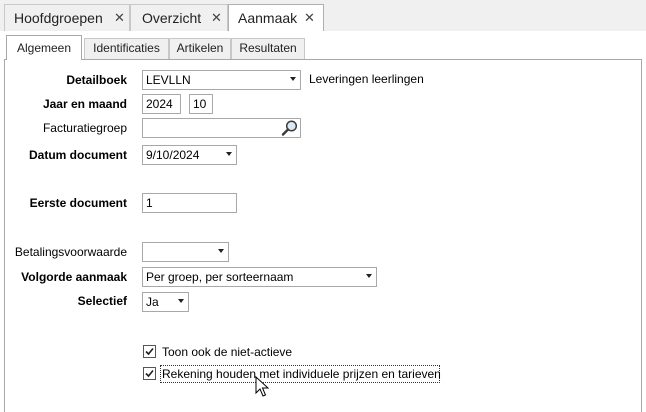  Describe the element at coordinates (84, 128) in the screenshot. I see `facturatiegroep-label: Facturatiegroep` at that location.